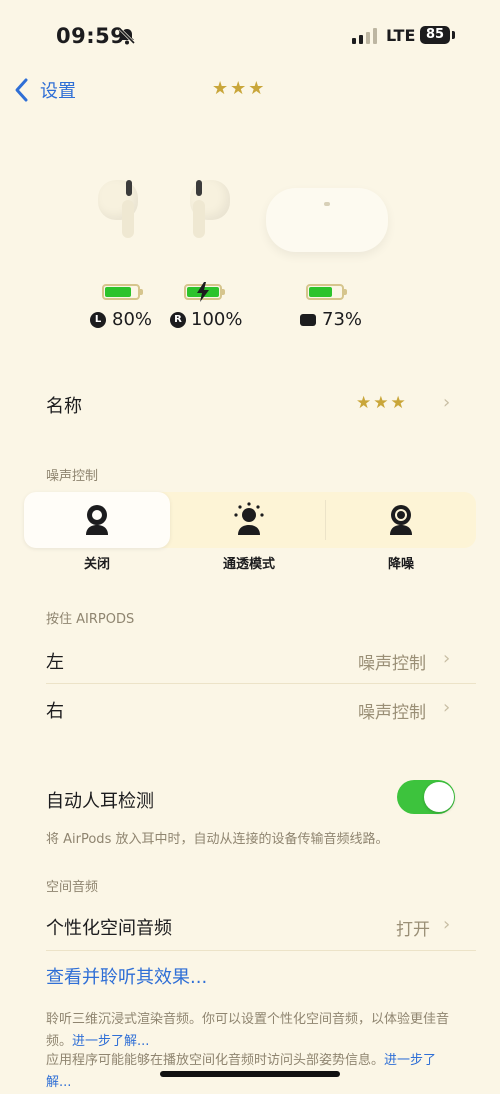 The height and width of the screenshot is (1094, 500). I want to click on left-battery-bar, so click(121, 292).